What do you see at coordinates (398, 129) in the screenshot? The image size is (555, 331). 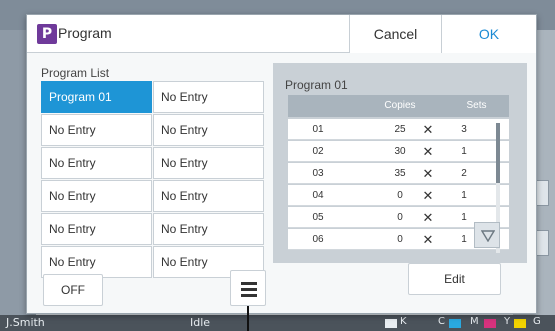 I see `table-row: 01 25 ✕ 3` at bounding box center [398, 129].